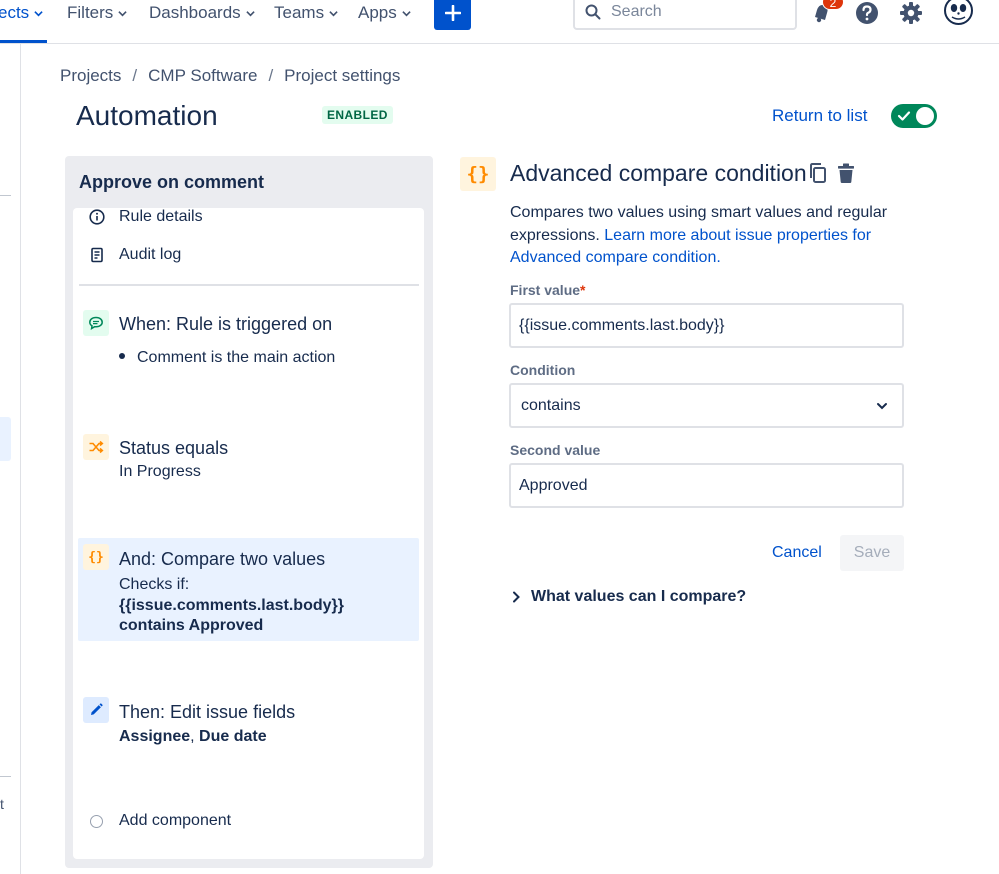 This screenshot has height=874, width=999. Describe the element at coordinates (833, 5) in the screenshot. I see `notification-count-badge: 2` at that location.